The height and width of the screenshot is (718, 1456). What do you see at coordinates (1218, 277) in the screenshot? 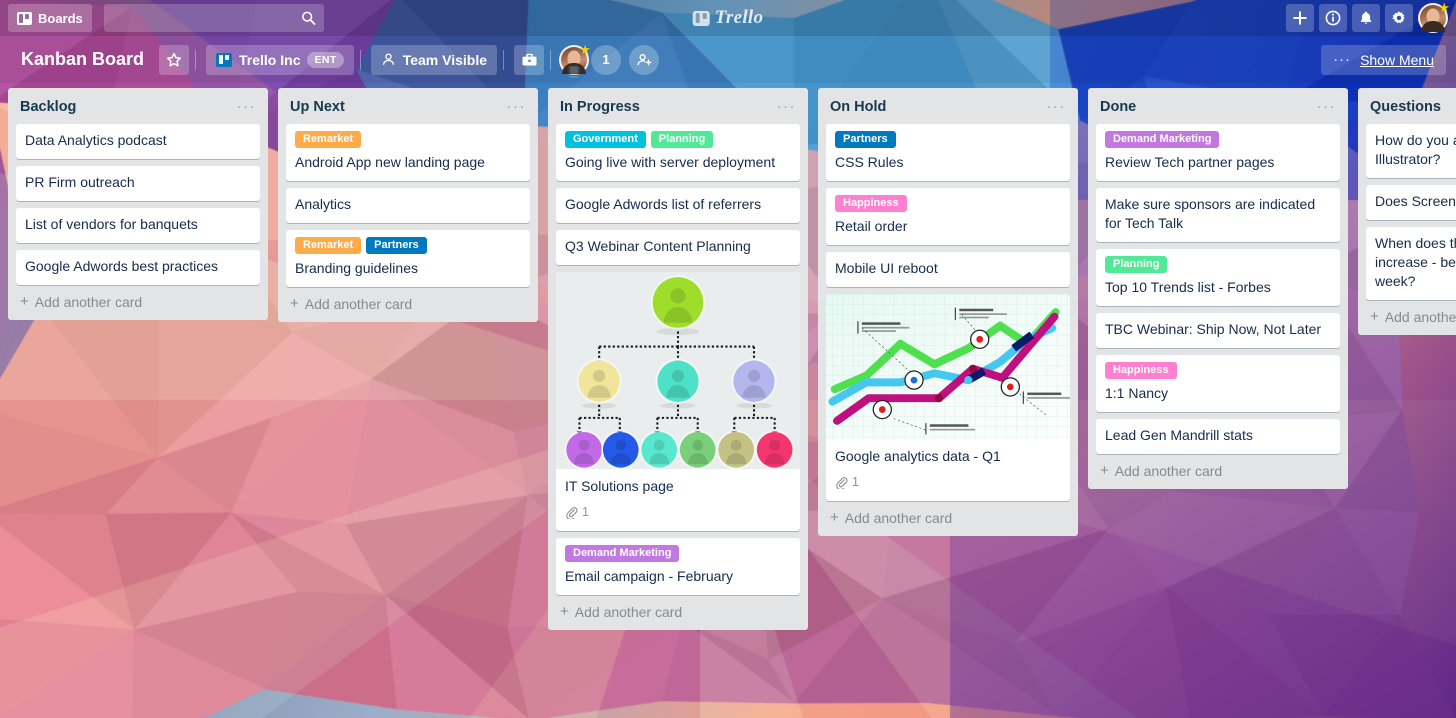
I see `card: Planning Top 10 Trends list - Forbes` at bounding box center [1218, 277].